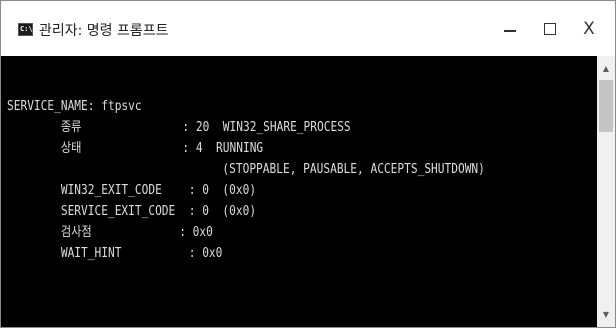 Image resolution: width=616 pixels, height=328 pixels. I want to click on console-line: WIN32_EXIT_CODE : 0 (0x0), so click(132, 190).